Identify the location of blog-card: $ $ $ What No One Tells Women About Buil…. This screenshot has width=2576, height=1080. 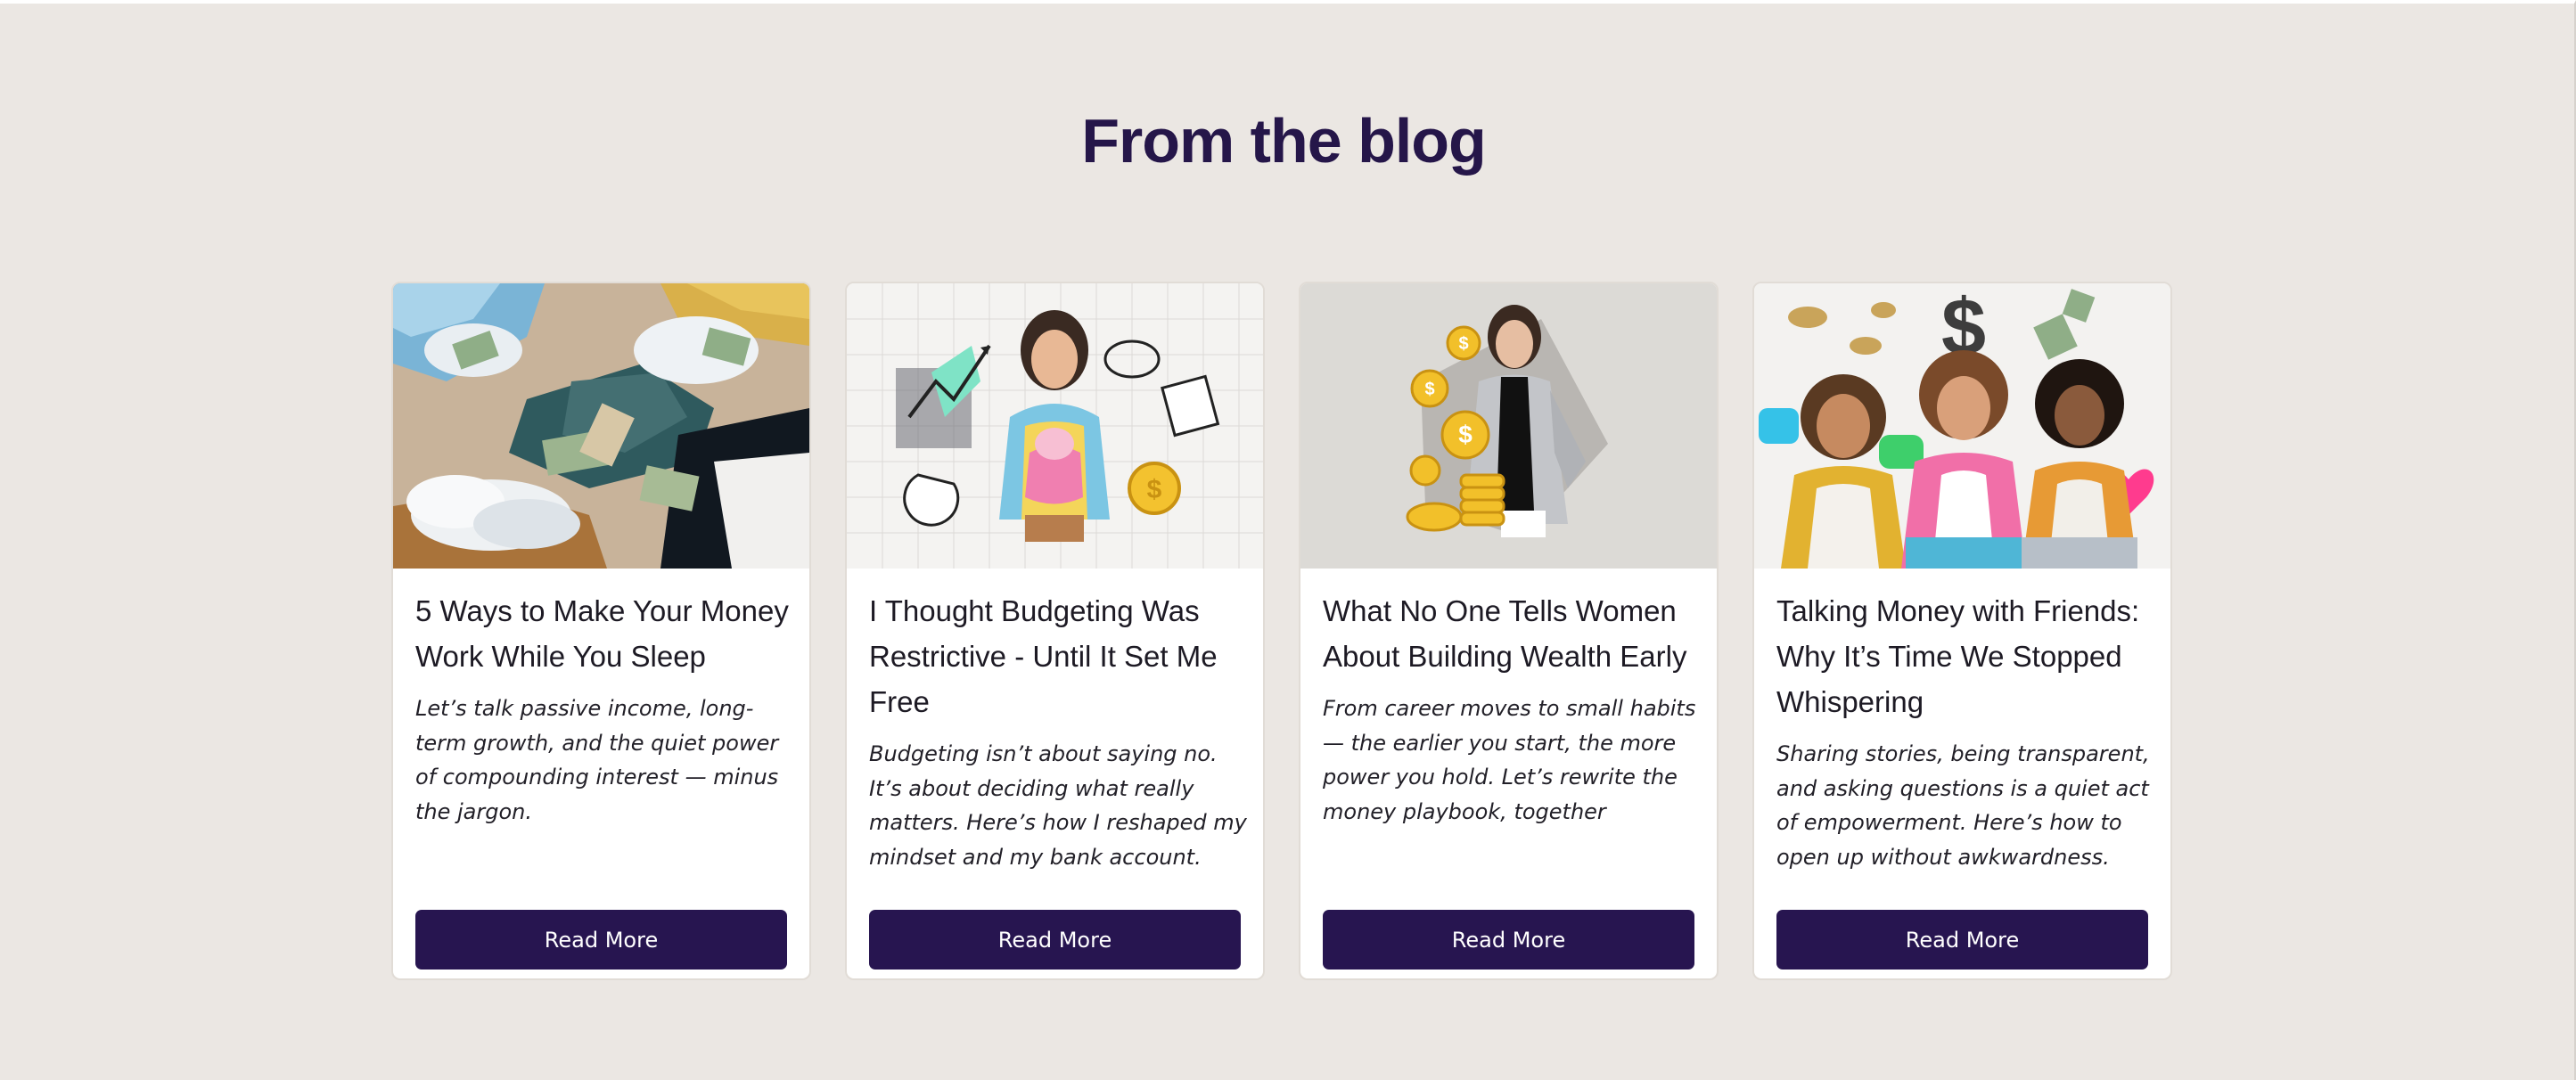
(1509, 631).